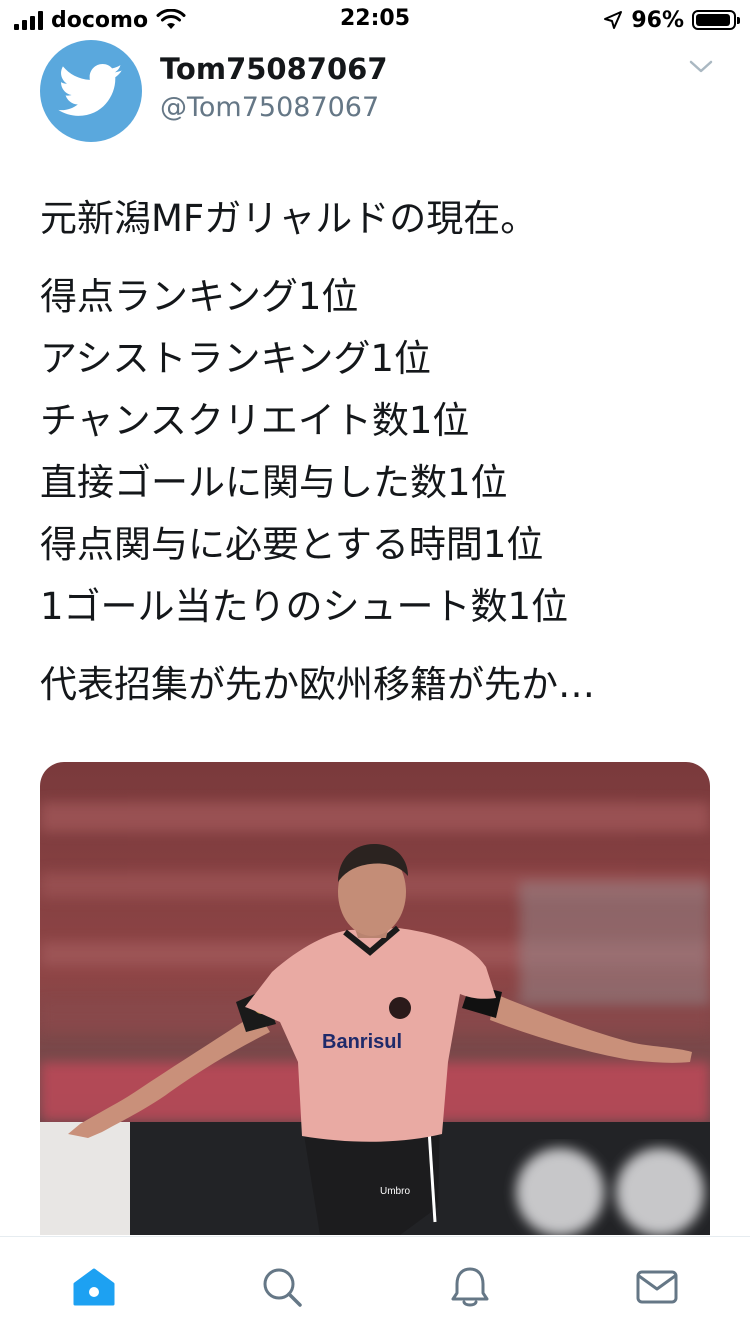 The width and height of the screenshot is (750, 1335). I want to click on tweet-line: 1ゴール当たりのシュート数1位, so click(304, 606).